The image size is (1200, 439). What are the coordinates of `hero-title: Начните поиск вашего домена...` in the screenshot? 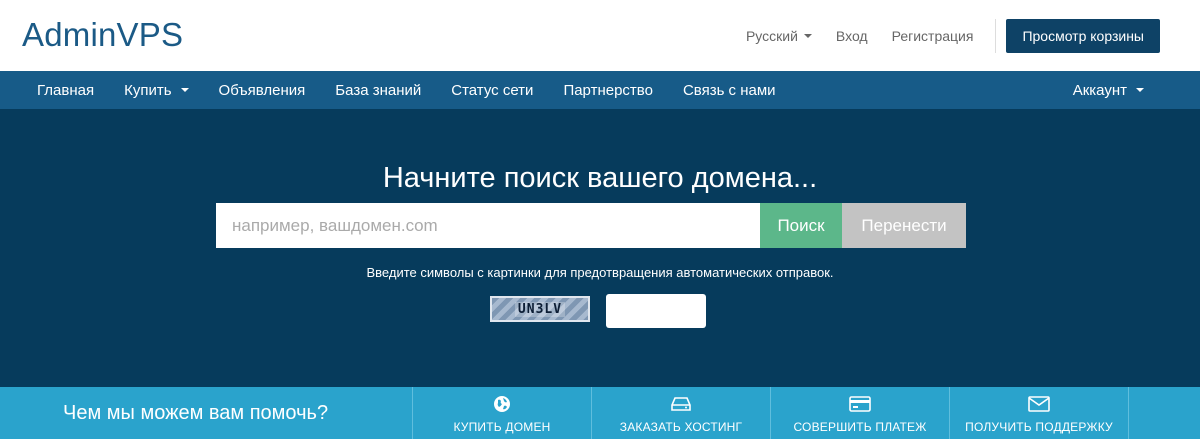 It's located at (600, 178).